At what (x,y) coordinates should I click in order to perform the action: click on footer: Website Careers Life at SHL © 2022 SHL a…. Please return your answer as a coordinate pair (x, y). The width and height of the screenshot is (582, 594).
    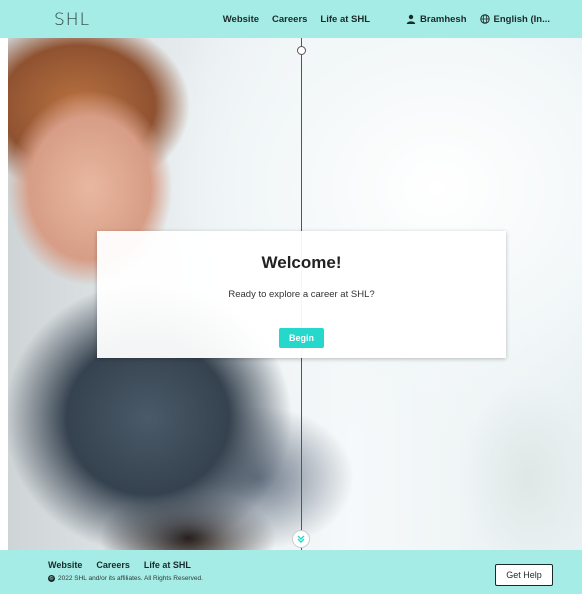
    Looking at the image, I should click on (291, 572).